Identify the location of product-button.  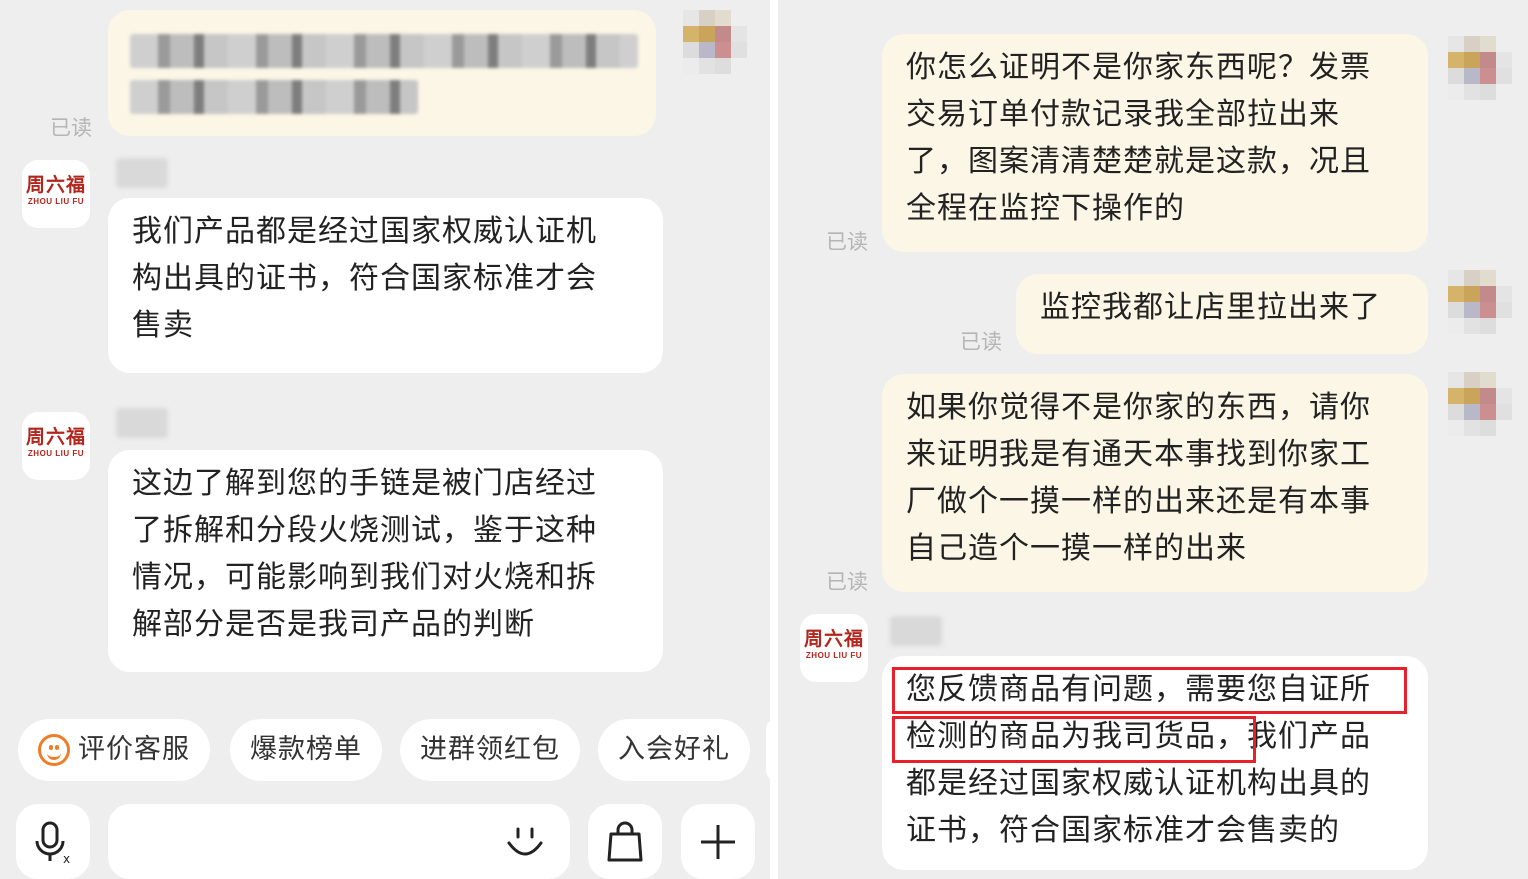
(625, 841).